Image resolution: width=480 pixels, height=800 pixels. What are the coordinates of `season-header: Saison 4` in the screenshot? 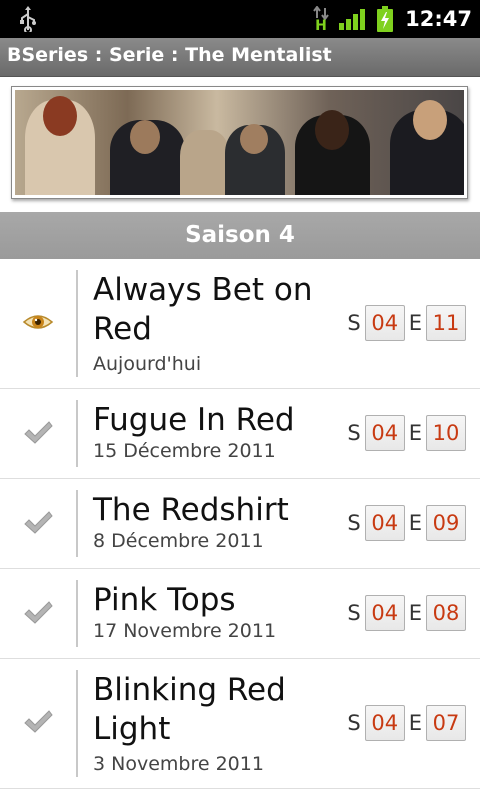 It's located at (240, 235).